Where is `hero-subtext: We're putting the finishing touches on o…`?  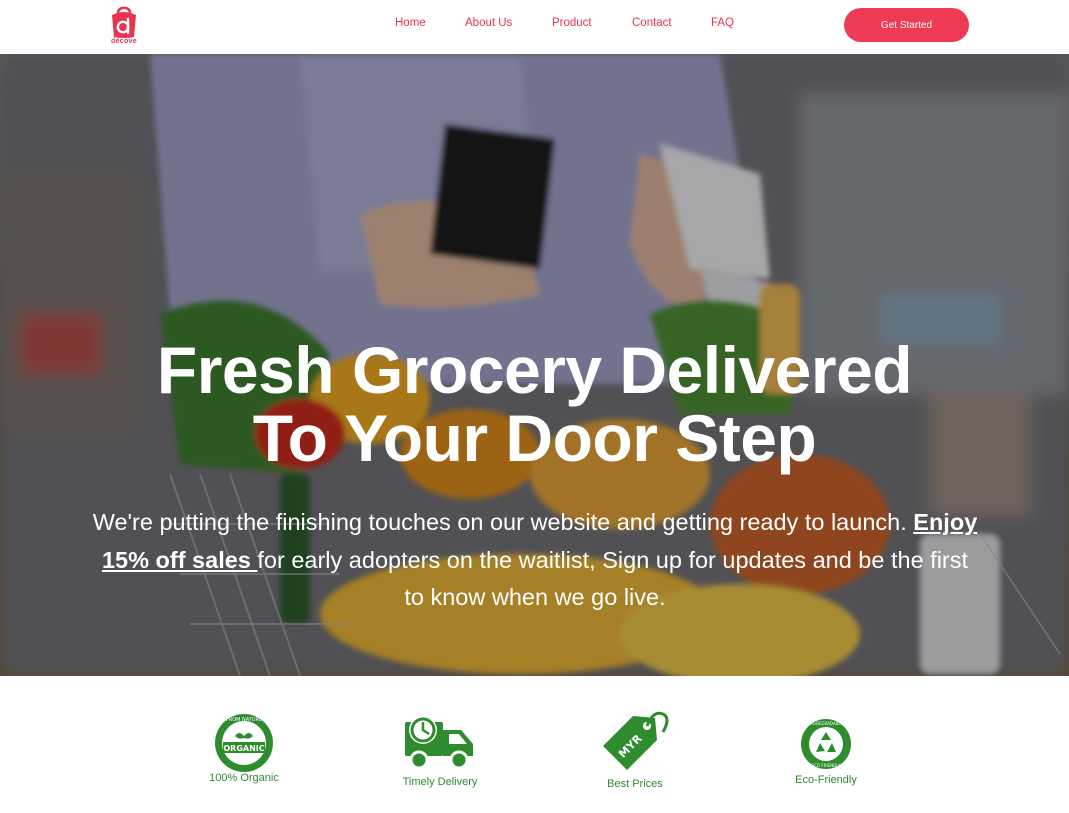
hero-subtext: We're putting the finishing touches on o… is located at coordinates (535, 559).